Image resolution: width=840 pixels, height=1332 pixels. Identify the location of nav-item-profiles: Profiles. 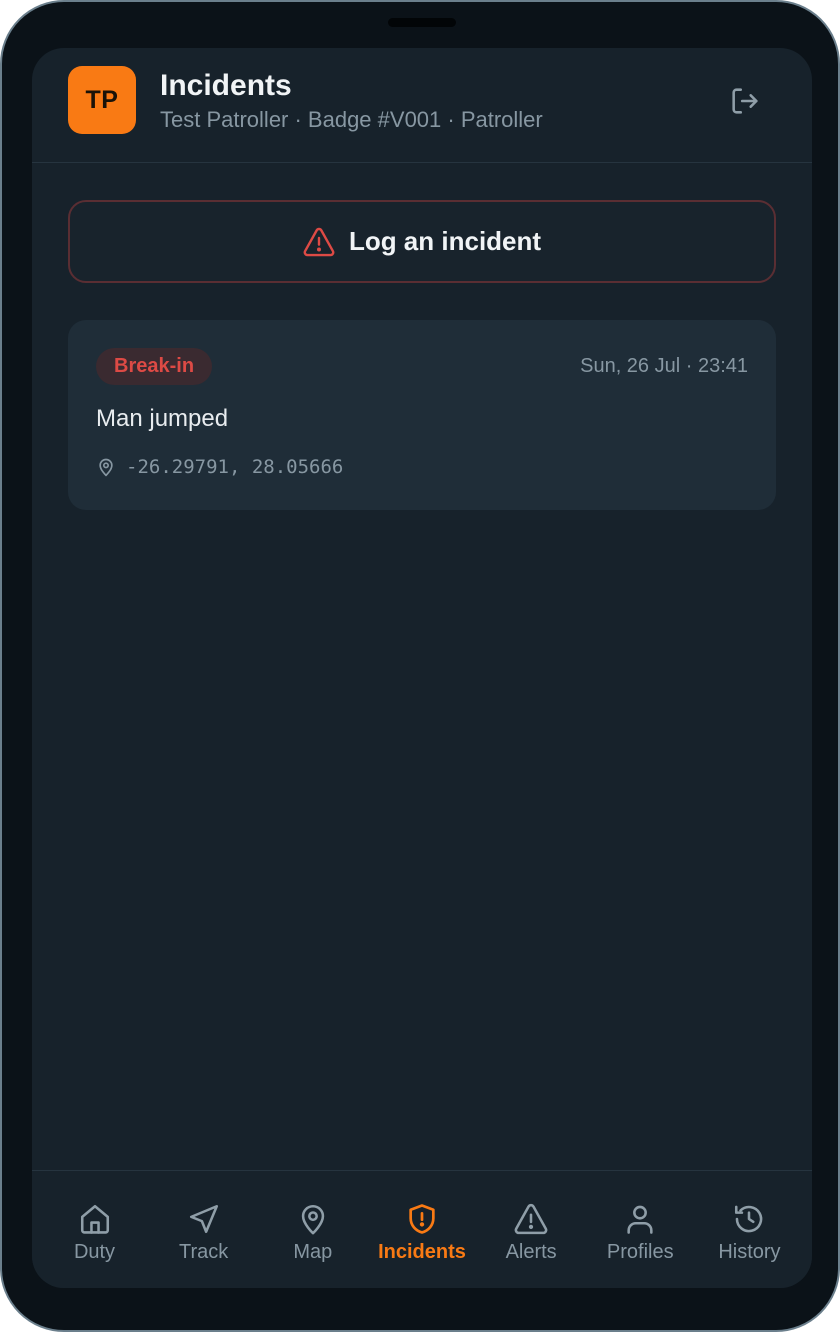
(640, 1229).